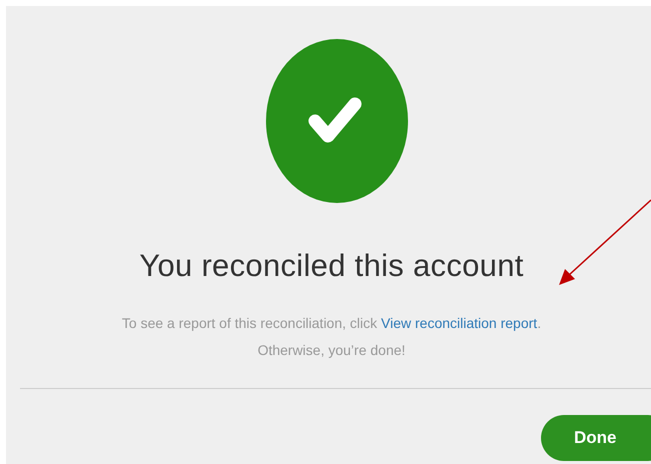  What do you see at coordinates (331, 337) in the screenshot?
I see `dialog-message: To see a report of this reconciliation, click View reconciliation report. Otherwise, you’re done!` at bounding box center [331, 337].